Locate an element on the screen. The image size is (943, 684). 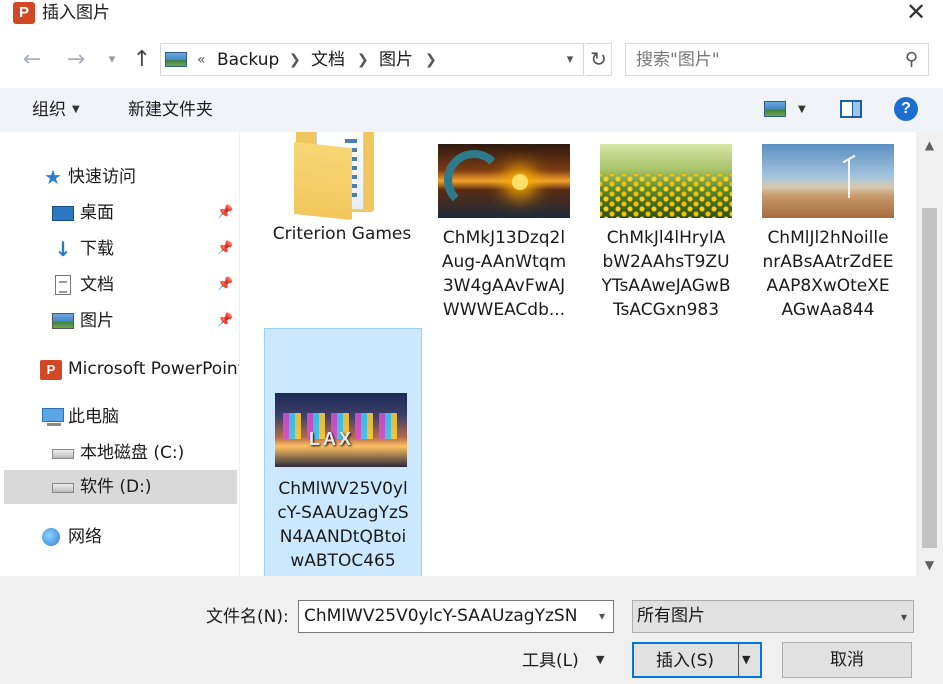
sidebar-item-label: 此电脑 is located at coordinates (93, 417).